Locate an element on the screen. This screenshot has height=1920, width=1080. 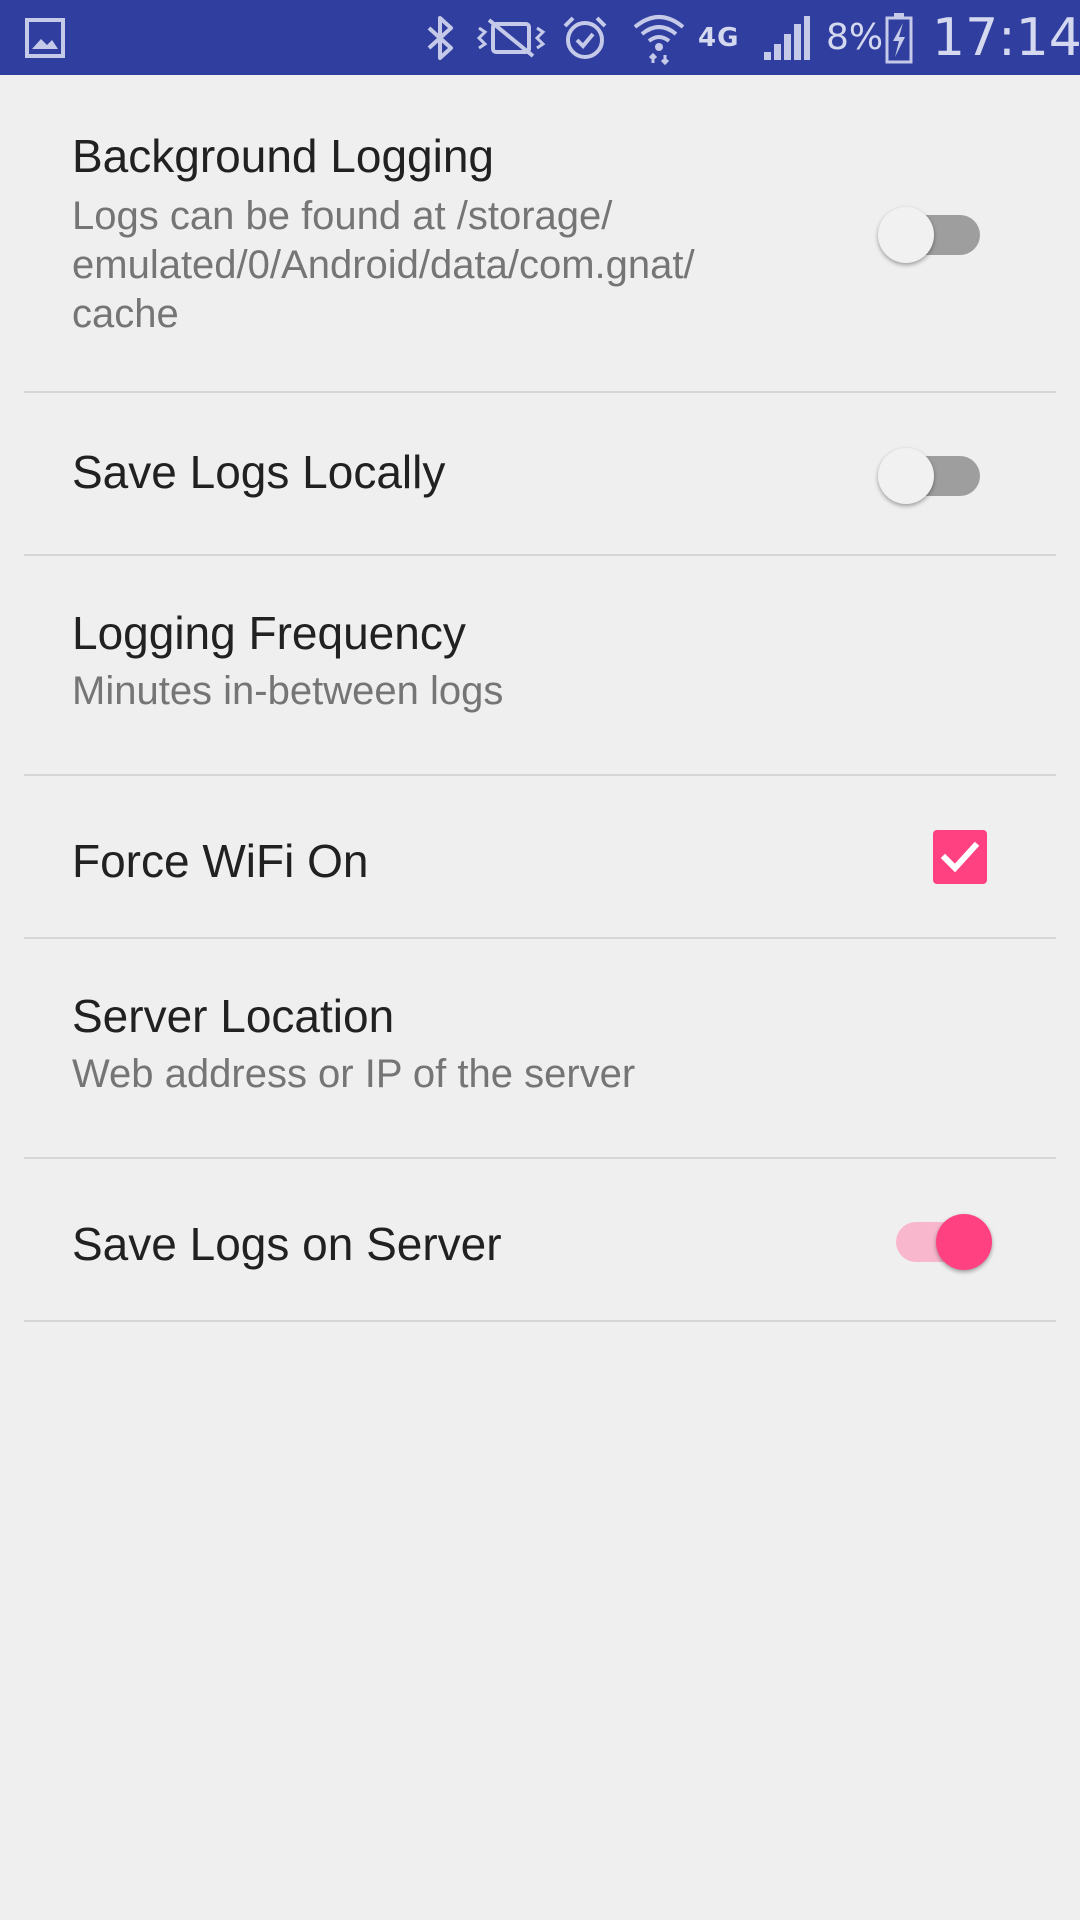
wifi-icon is located at coordinates (659, 37).